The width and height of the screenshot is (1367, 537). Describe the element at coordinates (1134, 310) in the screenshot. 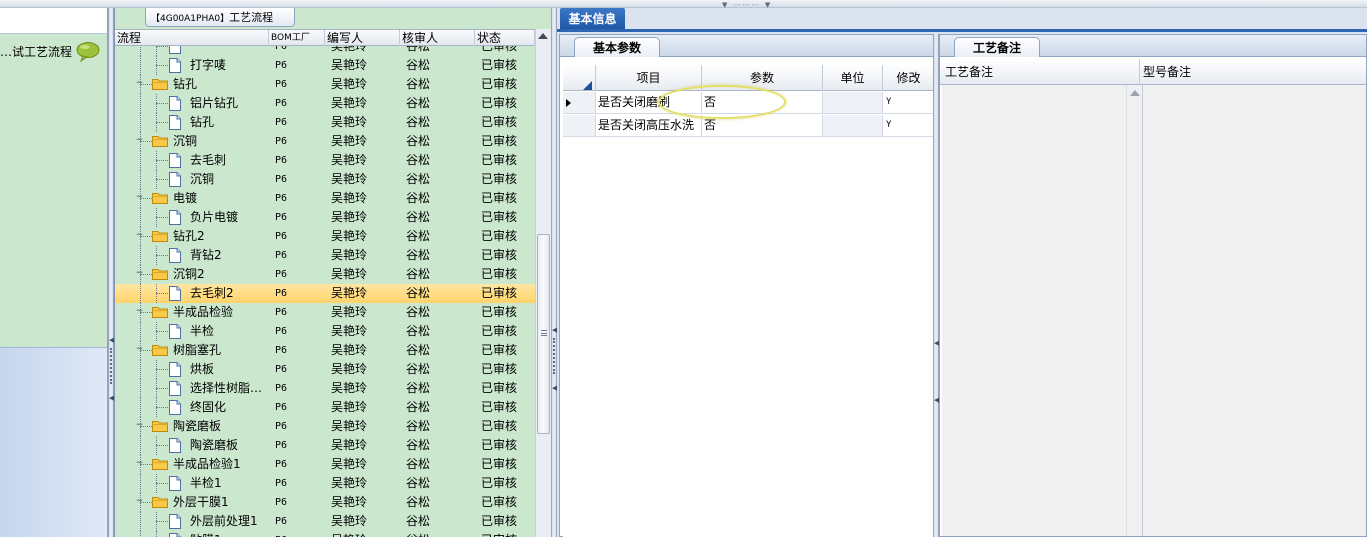

I see `process-remark-scrollbar` at that location.